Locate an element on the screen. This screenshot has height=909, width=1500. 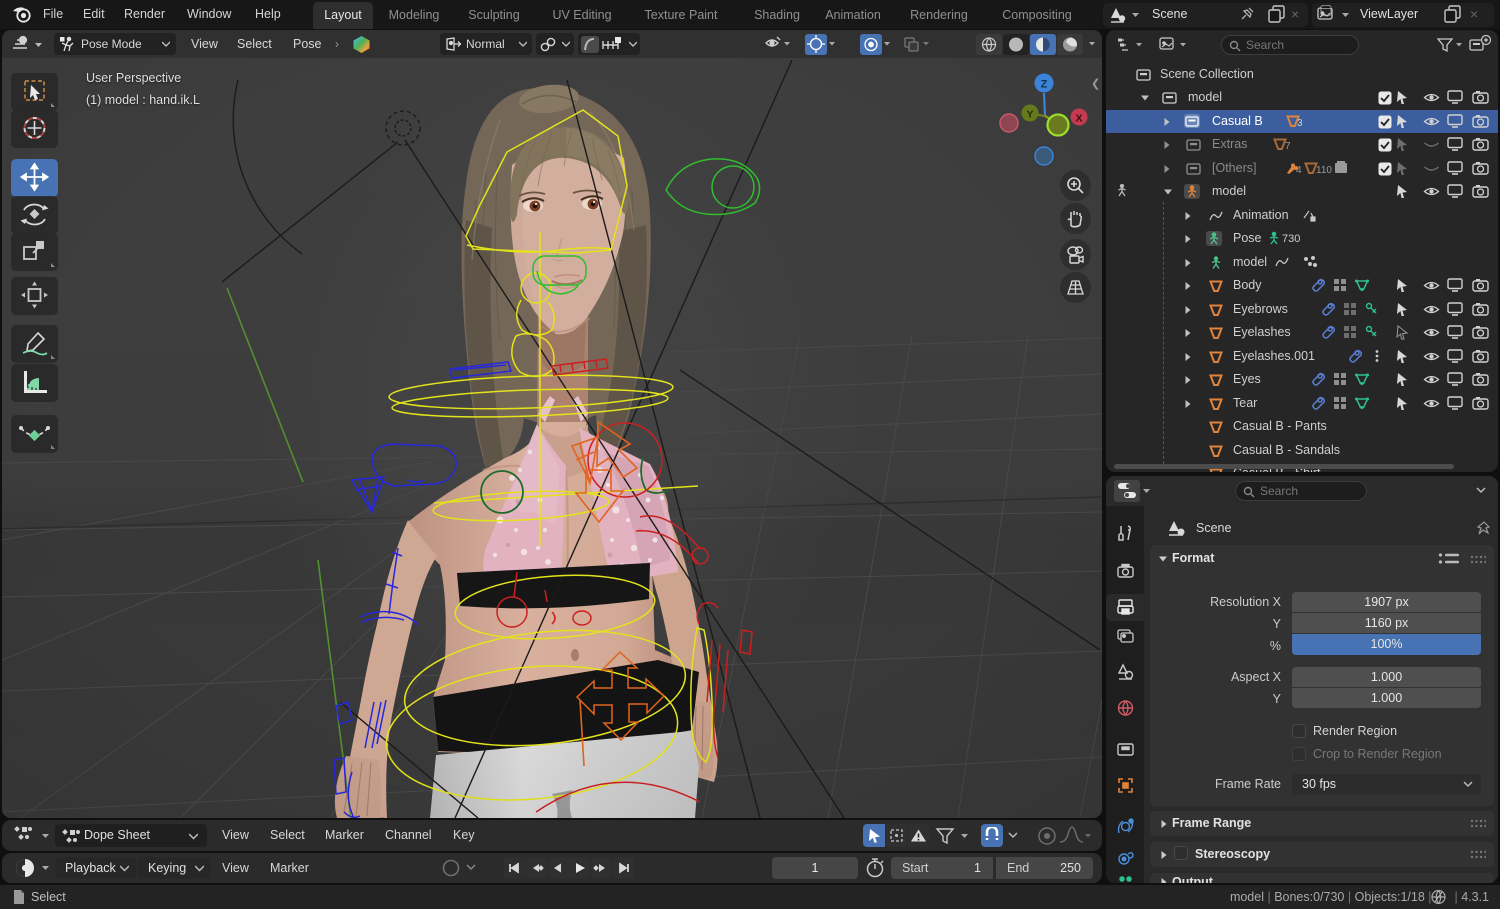
svg-text: Z is located at coordinates (1044, 85).